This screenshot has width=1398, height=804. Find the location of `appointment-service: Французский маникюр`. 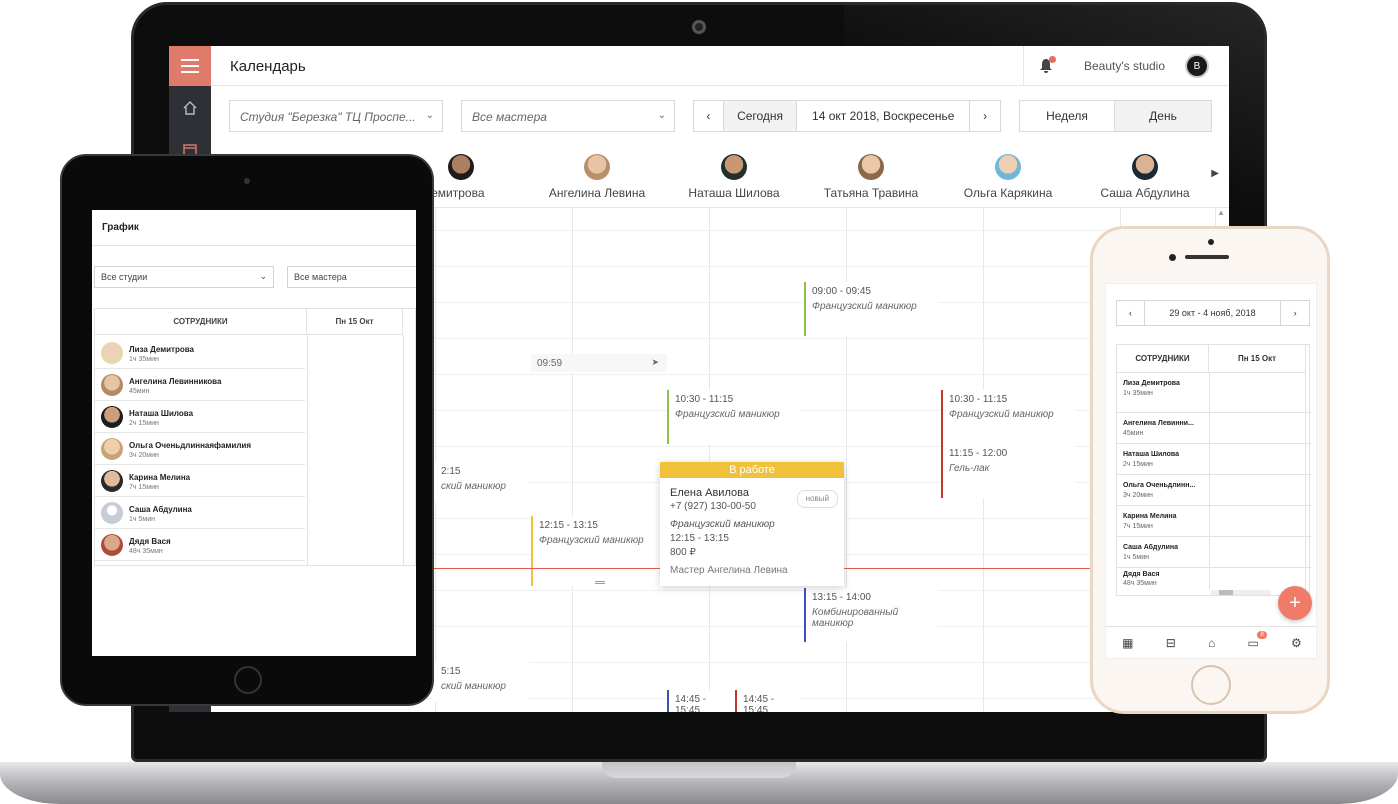

appointment-service: Французский маникюр is located at coordinates (1001, 414).